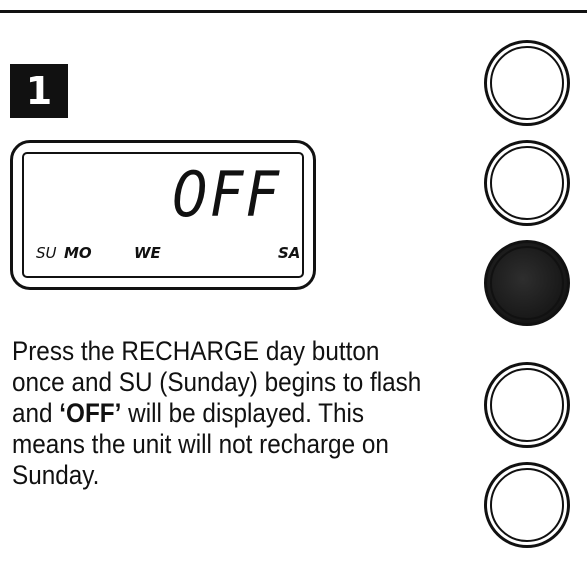 The image size is (587, 565). Describe the element at coordinates (46, 253) in the screenshot. I see `lcd-day-sunday: SU` at that location.